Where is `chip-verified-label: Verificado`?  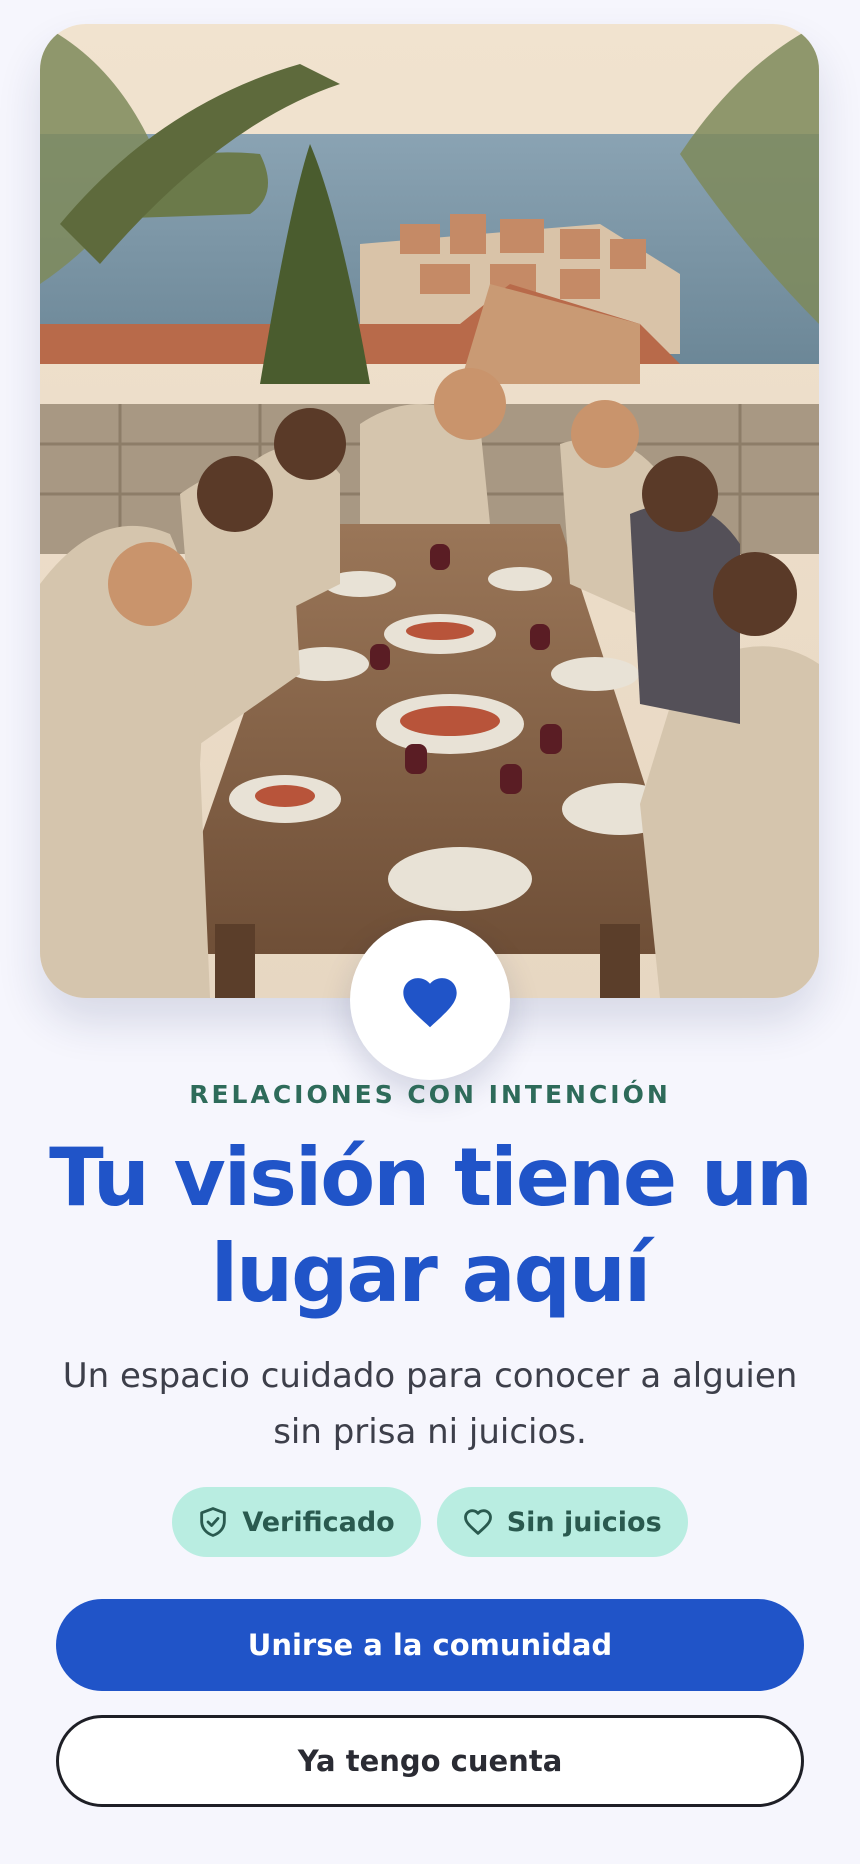
chip-verified-label: Verificado is located at coordinates (318, 1522).